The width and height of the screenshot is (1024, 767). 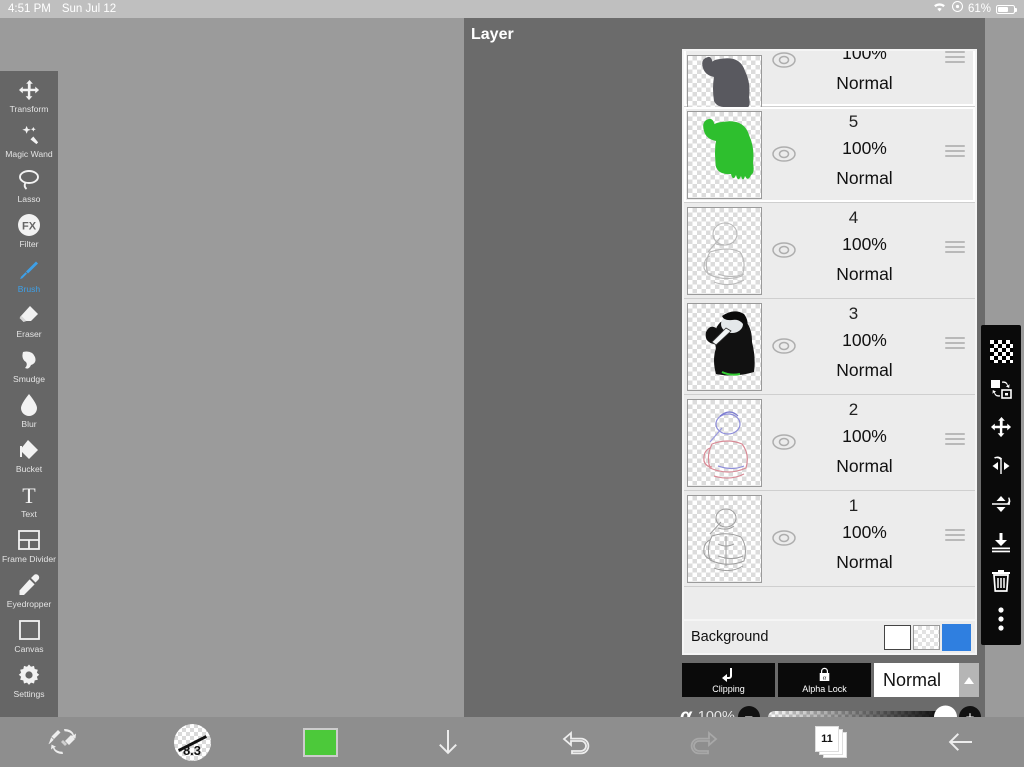 I want to click on tool-frame-divider: Frame Divider, so click(x=29, y=549).